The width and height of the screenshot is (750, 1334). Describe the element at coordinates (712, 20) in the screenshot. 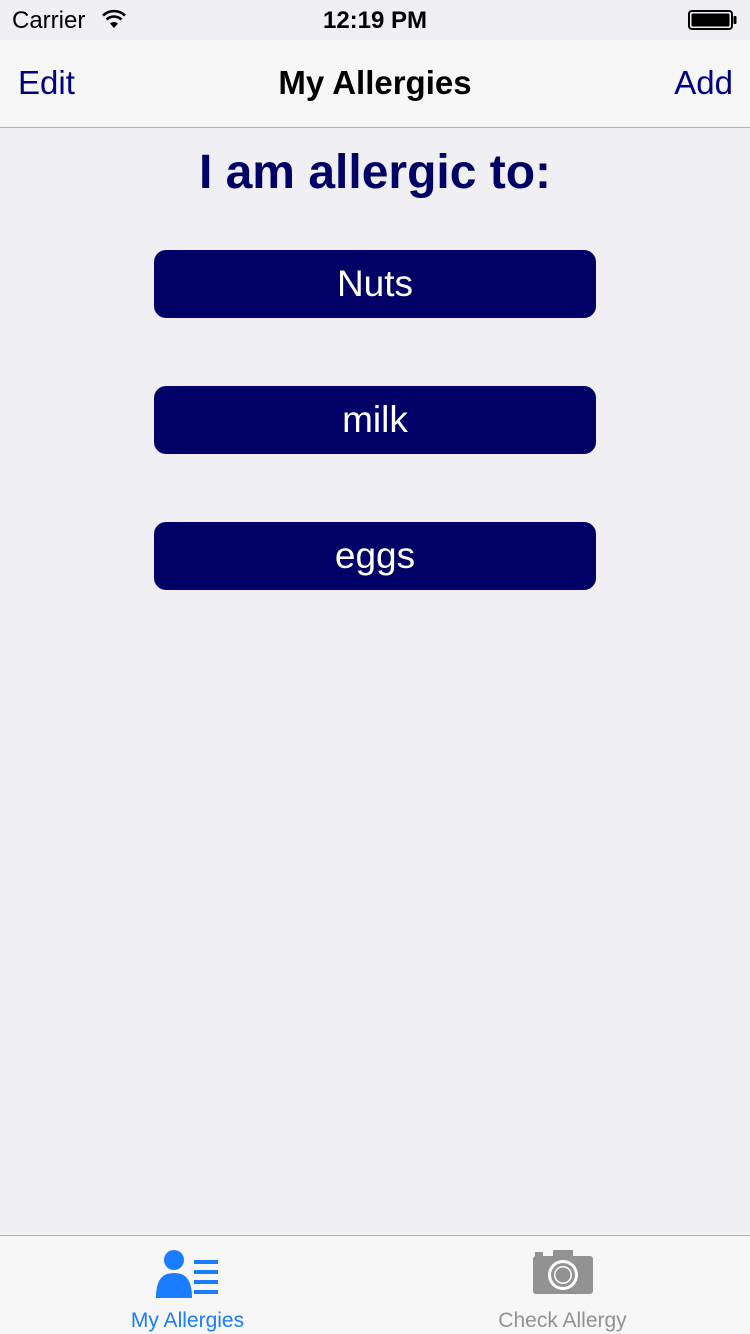

I see `battery-icon` at that location.